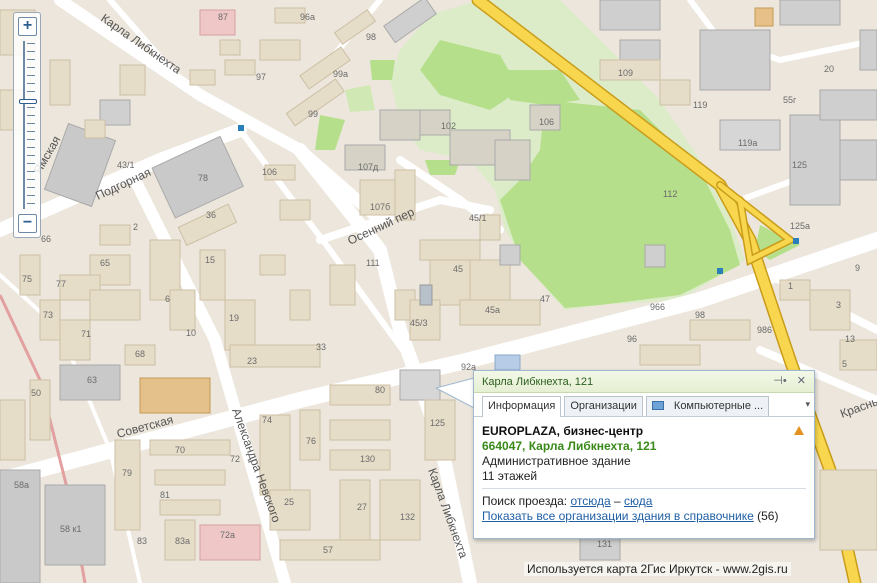  Describe the element at coordinates (126, 165) in the screenshot. I see `building-number: 43/1` at that location.